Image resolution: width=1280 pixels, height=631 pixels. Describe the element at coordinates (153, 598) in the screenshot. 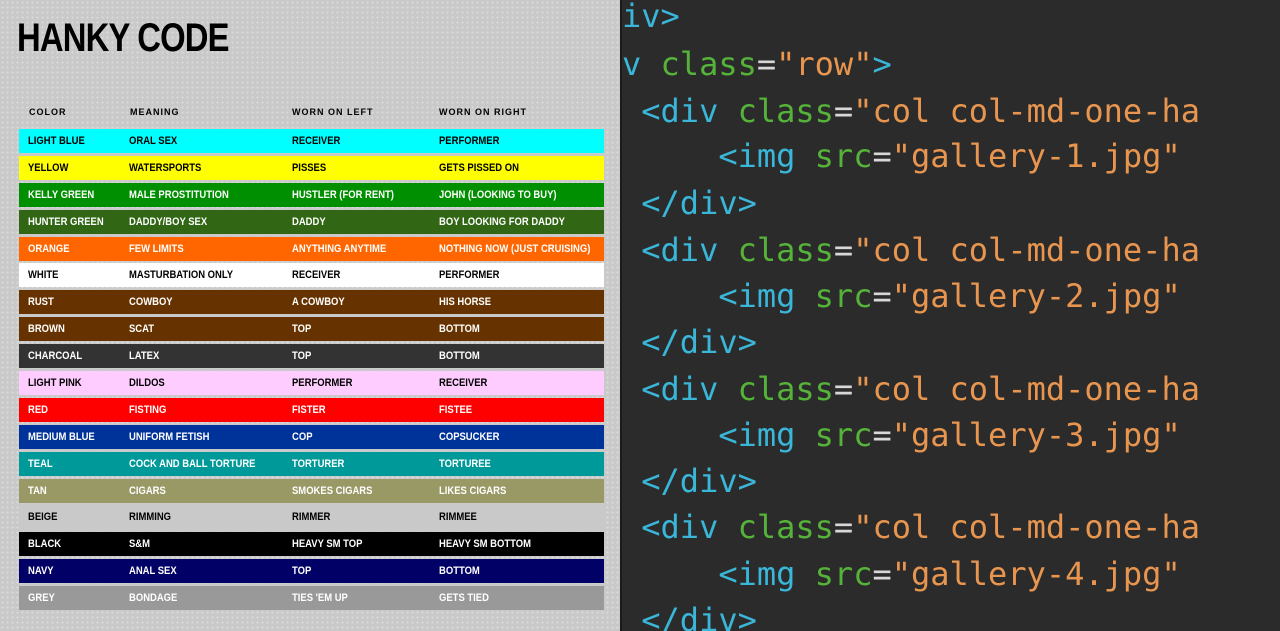

I see `cell-meaning: BONDAGE` at that location.